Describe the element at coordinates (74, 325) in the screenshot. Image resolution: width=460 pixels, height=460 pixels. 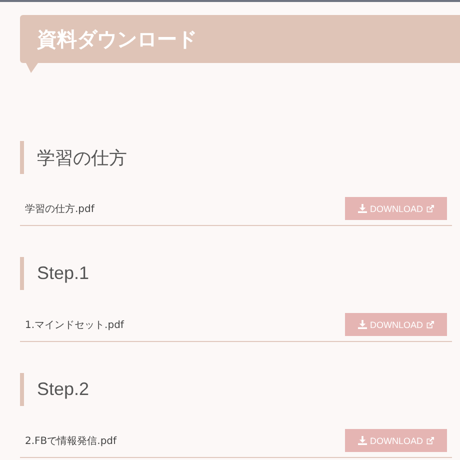
I see `file-name: 1.マインドセット.pdf` at that location.